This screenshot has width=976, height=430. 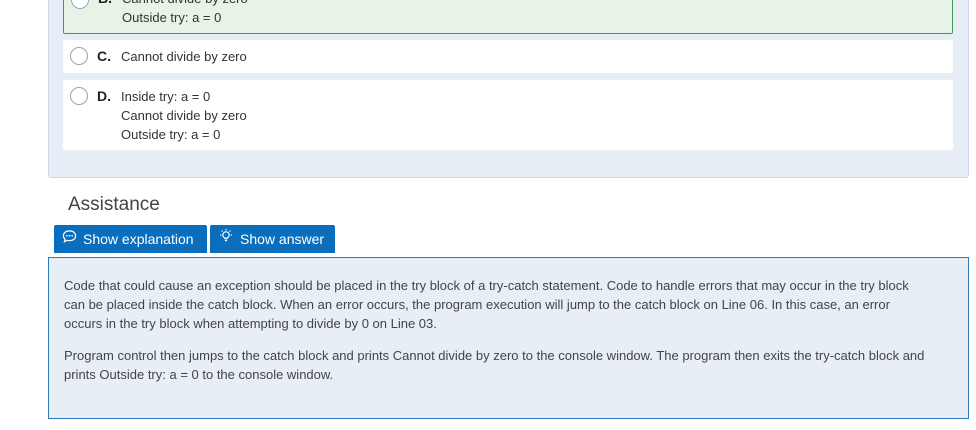 What do you see at coordinates (166, 96) in the screenshot?
I see `option-d-line-1: Inside try: a = 0` at bounding box center [166, 96].